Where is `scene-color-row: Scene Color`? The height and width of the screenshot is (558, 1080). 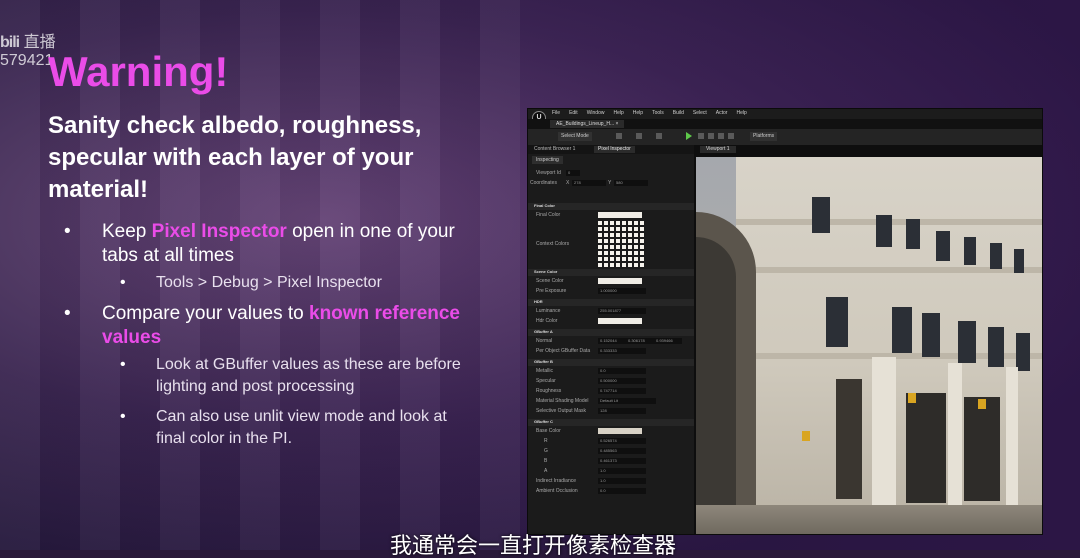 scene-color-row: Scene Color is located at coordinates (611, 281).